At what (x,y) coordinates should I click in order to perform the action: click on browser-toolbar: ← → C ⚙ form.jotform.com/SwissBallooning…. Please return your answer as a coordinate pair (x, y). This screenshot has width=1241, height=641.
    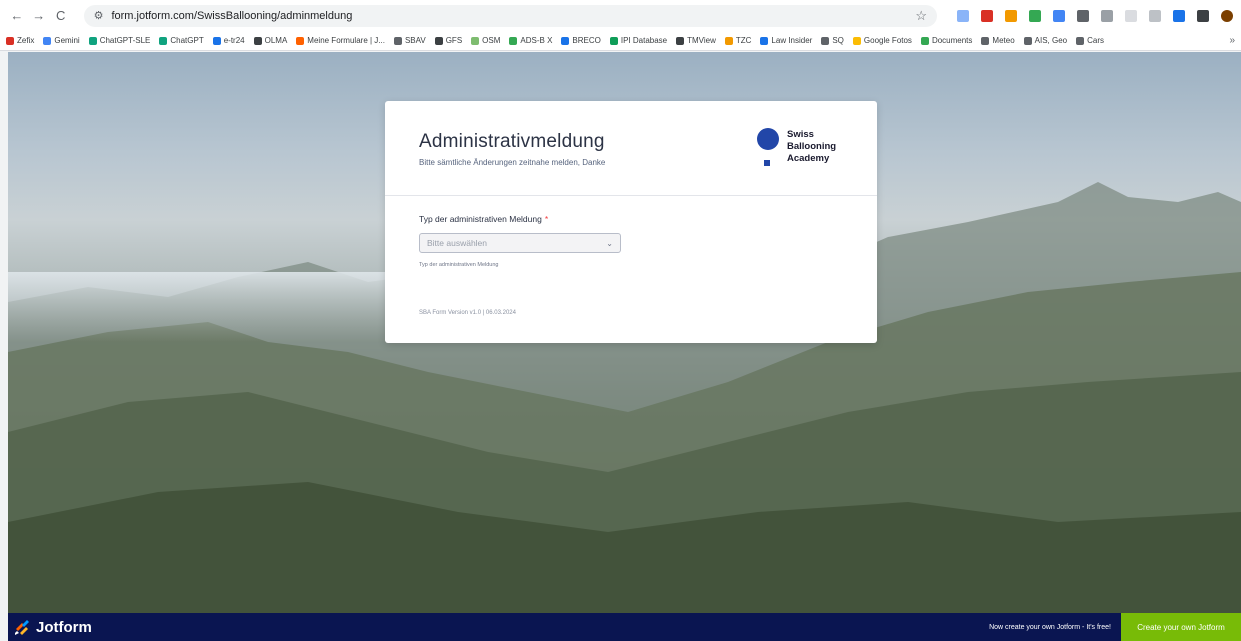
    Looking at the image, I should click on (620, 15).